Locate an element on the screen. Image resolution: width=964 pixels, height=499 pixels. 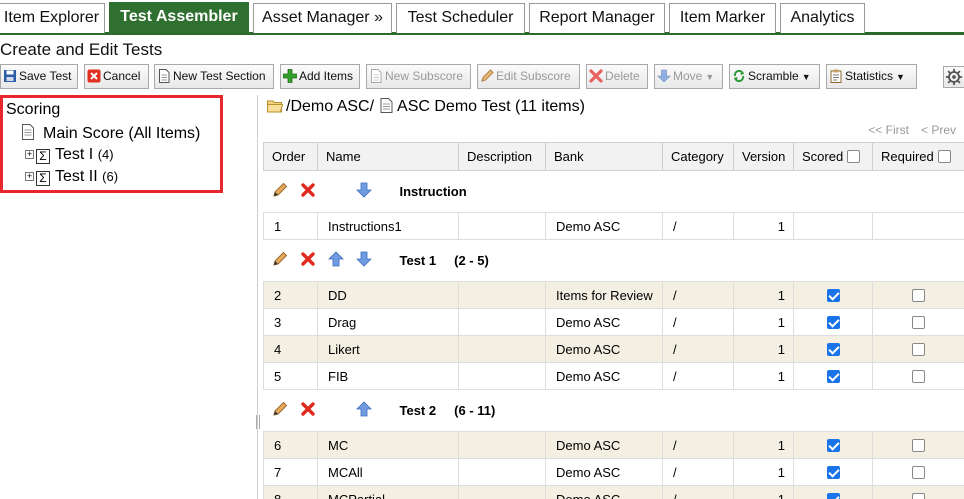
tab-report-manager: Report Manager is located at coordinates (597, 18).